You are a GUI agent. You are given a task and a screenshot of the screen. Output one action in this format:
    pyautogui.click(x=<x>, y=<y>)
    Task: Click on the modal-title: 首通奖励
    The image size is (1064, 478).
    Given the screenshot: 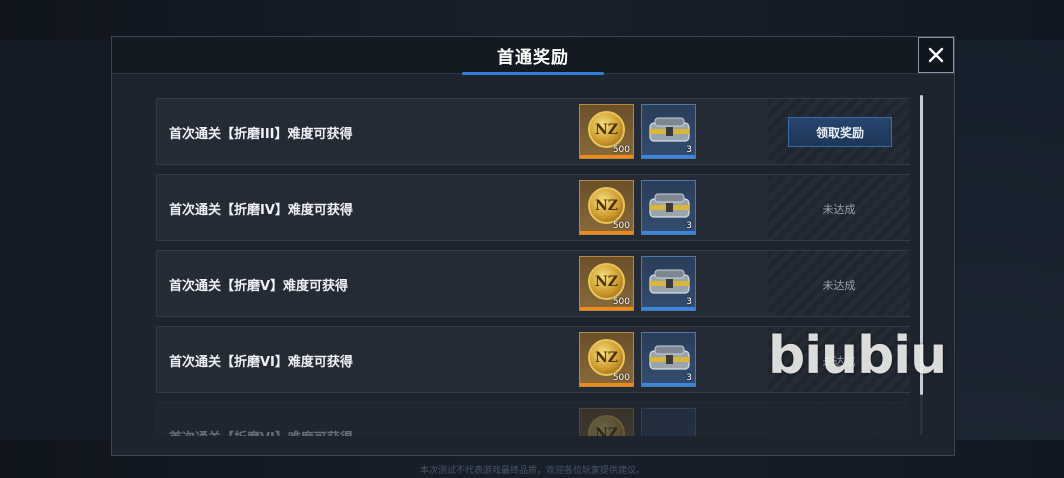 What is the action you would take?
    pyautogui.click(x=533, y=58)
    